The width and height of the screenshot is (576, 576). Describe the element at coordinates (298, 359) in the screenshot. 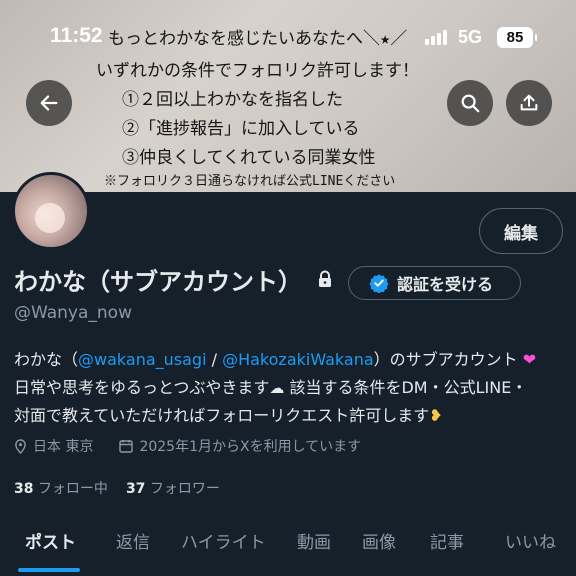

I see `mention-link: @HakozakiWakana` at that location.